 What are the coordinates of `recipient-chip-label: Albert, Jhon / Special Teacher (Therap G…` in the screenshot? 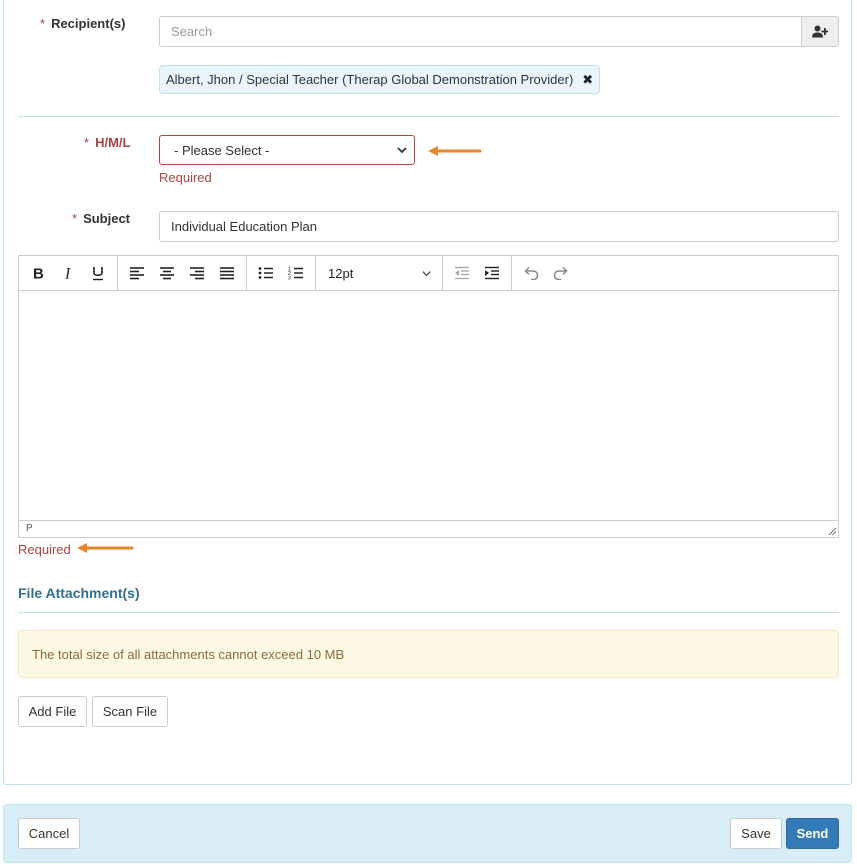 It's located at (370, 79).